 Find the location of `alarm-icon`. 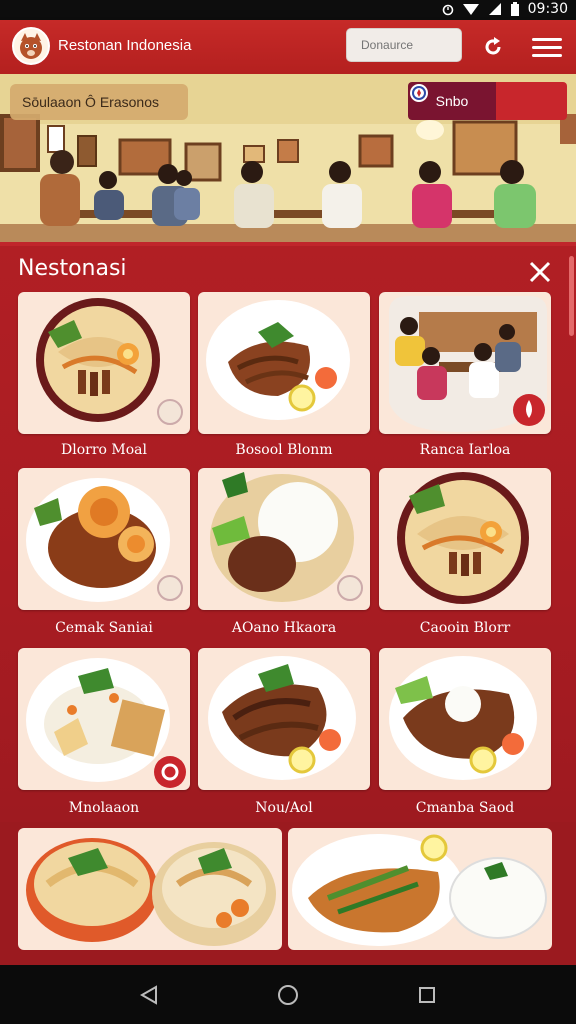

alarm-icon is located at coordinates (447, 10).